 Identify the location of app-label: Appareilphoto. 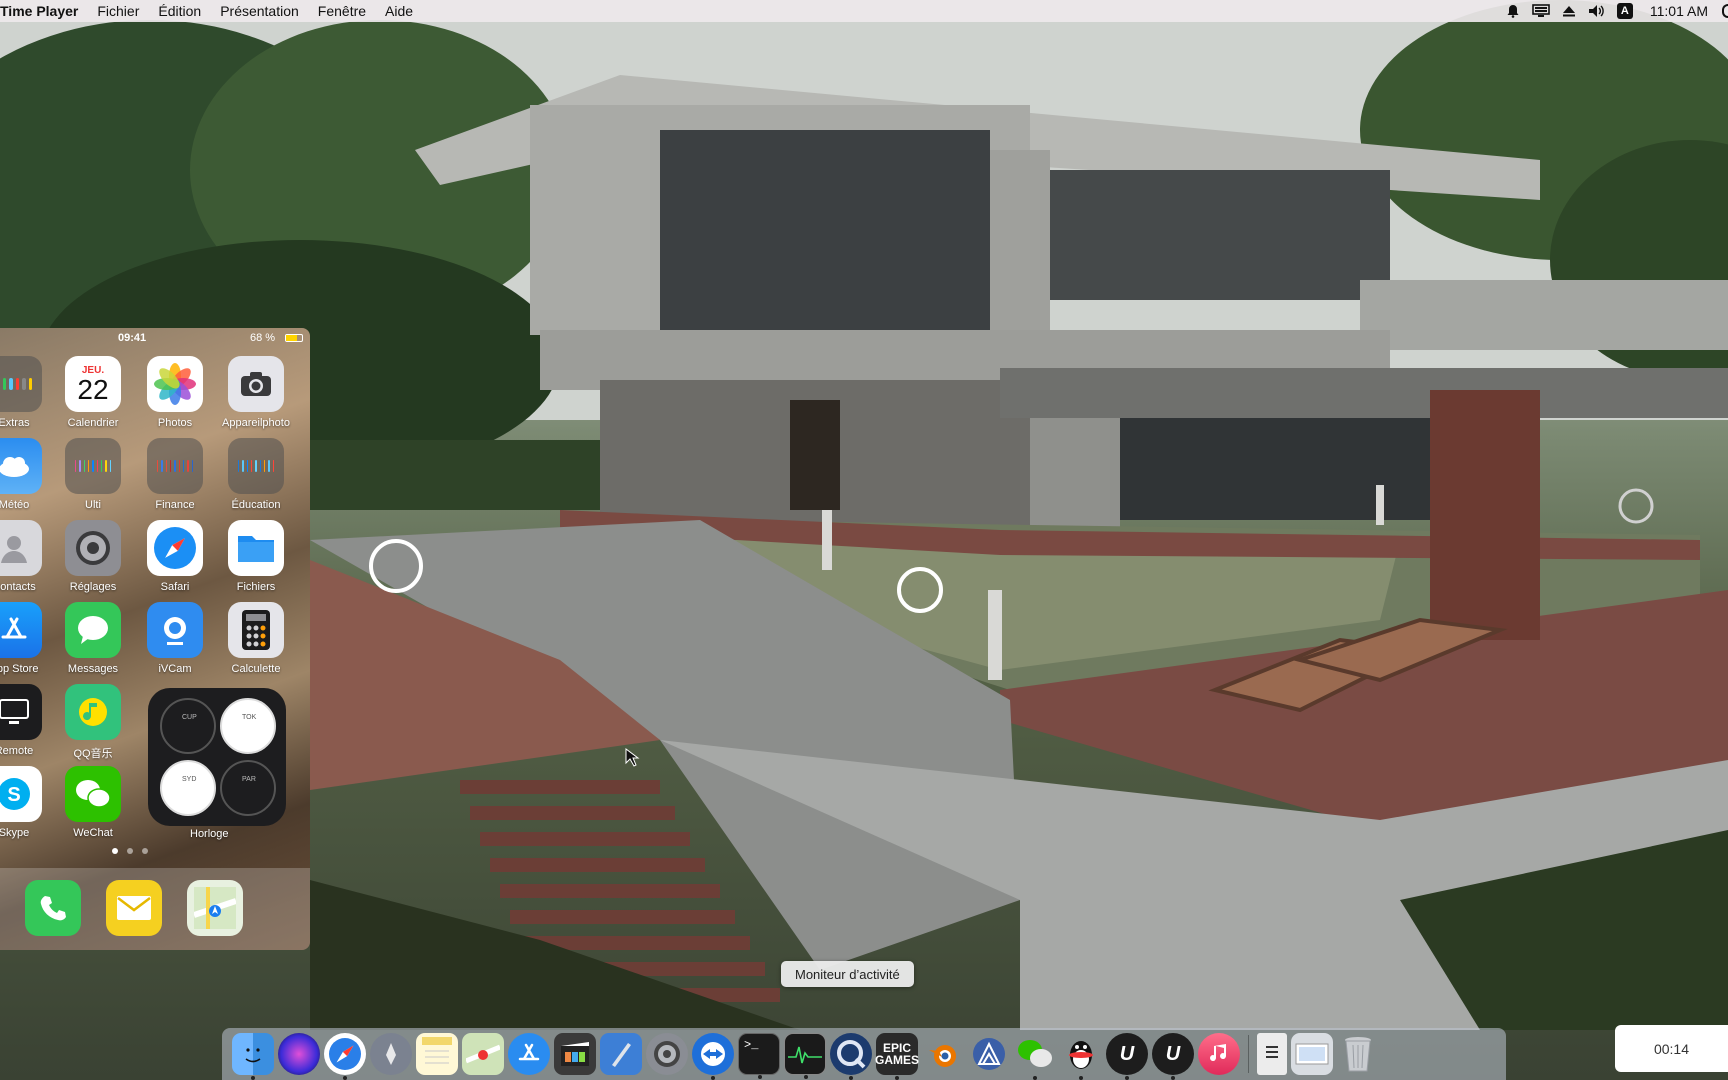
(256, 423).